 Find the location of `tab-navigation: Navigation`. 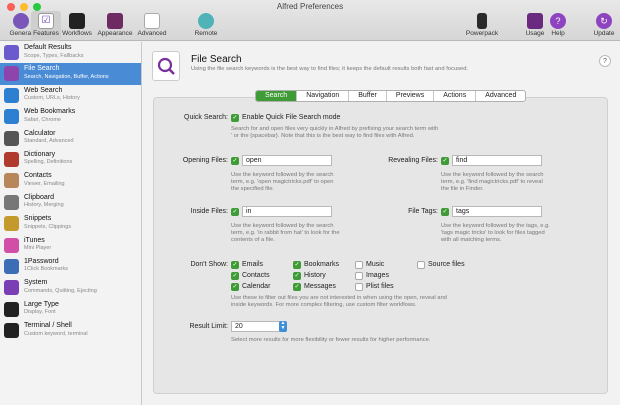

tab-navigation: Navigation is located at coordinates (323, 96).